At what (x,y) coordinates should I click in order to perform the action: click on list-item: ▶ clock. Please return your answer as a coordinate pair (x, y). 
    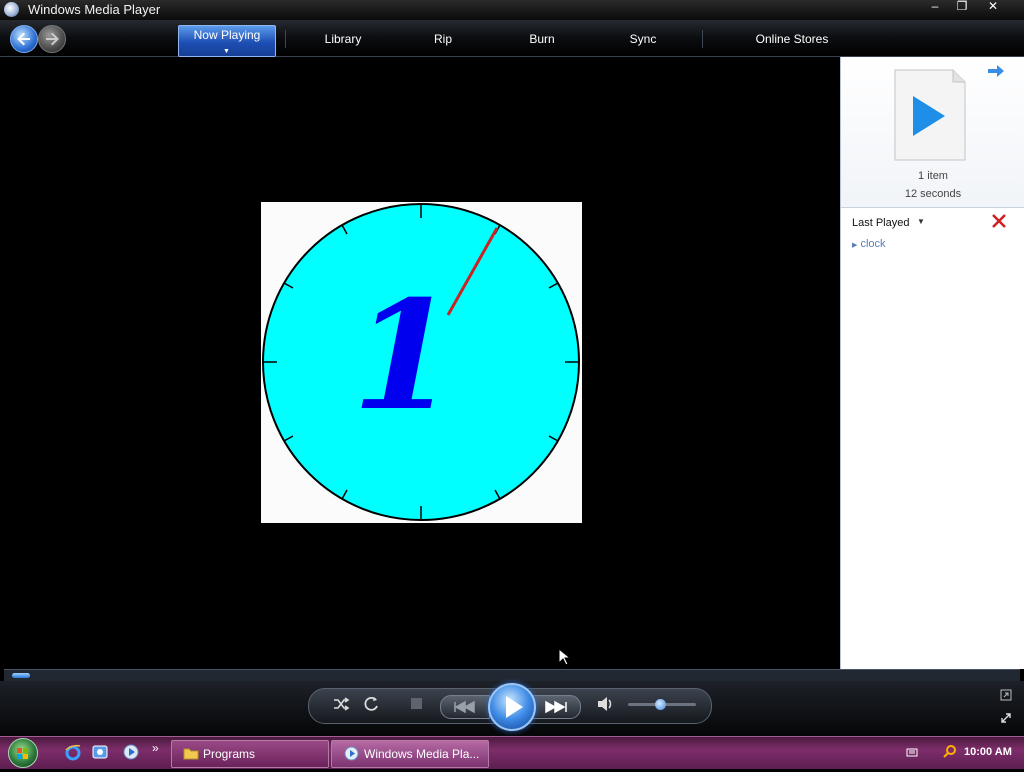
    Looking at the image, I should click on (869, 244).